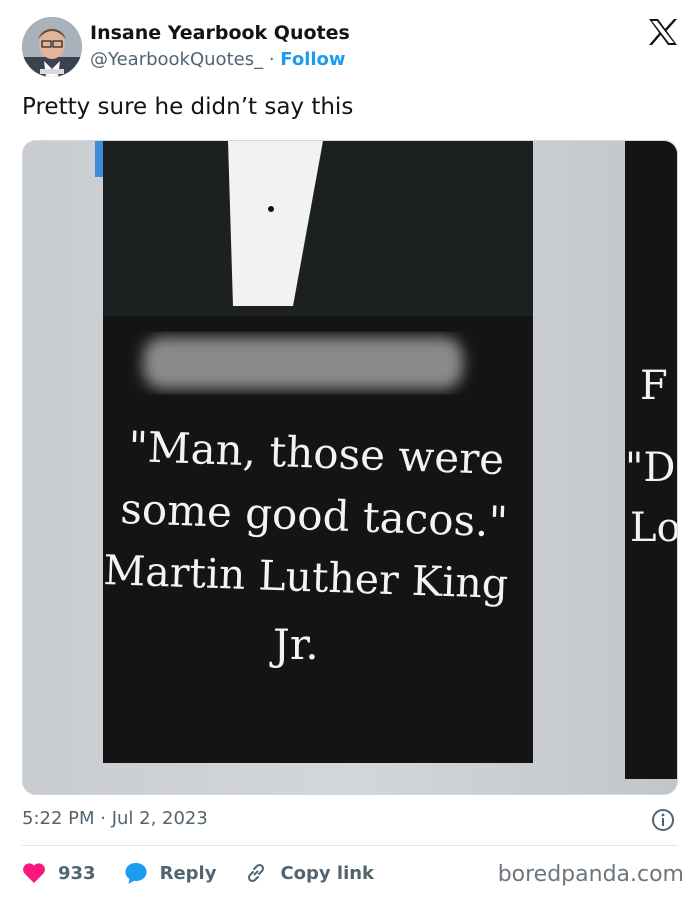 Image resolution: width=700 pixels, height=898 pixels. I want to click on tweet-timestamp: 5:22 PM · Jul 2, 2023, so click(115, 818).